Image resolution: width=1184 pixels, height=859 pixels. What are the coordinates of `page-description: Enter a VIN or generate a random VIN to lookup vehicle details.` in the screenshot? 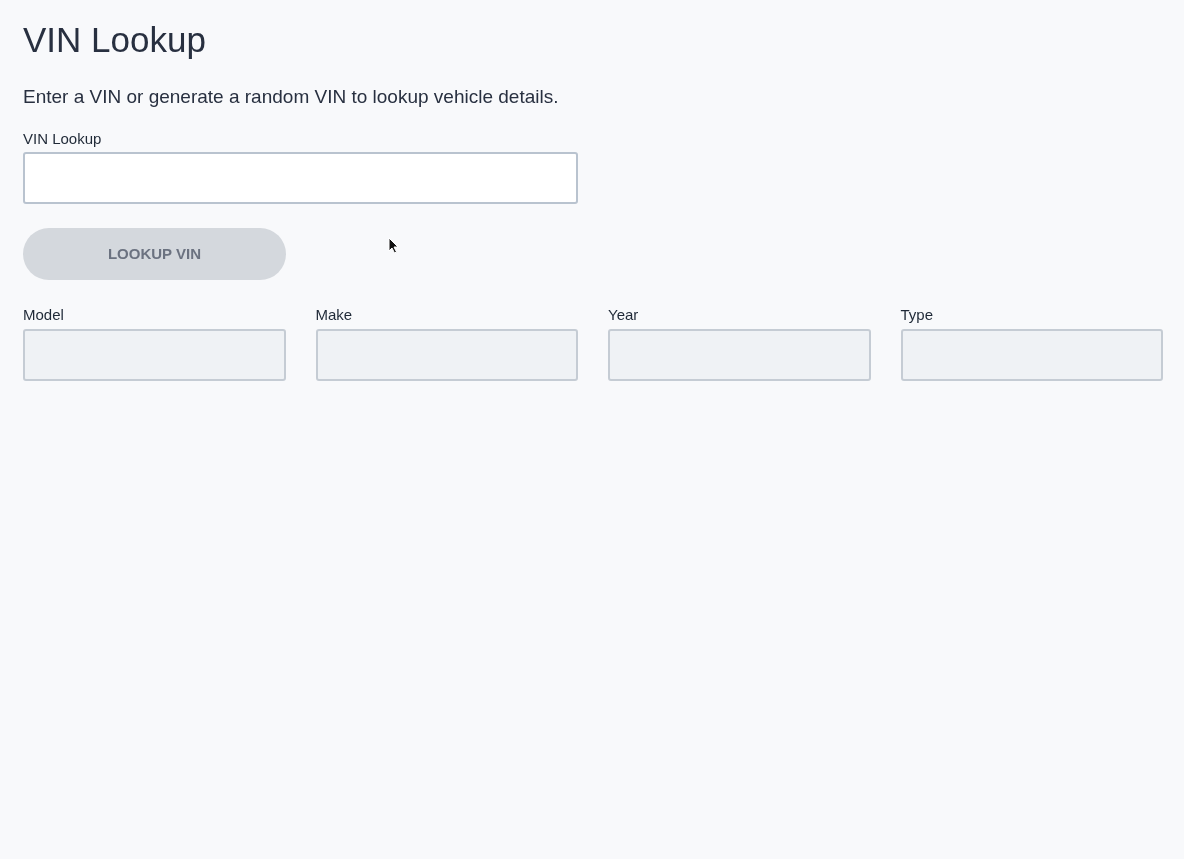 It's located at (291, 97).